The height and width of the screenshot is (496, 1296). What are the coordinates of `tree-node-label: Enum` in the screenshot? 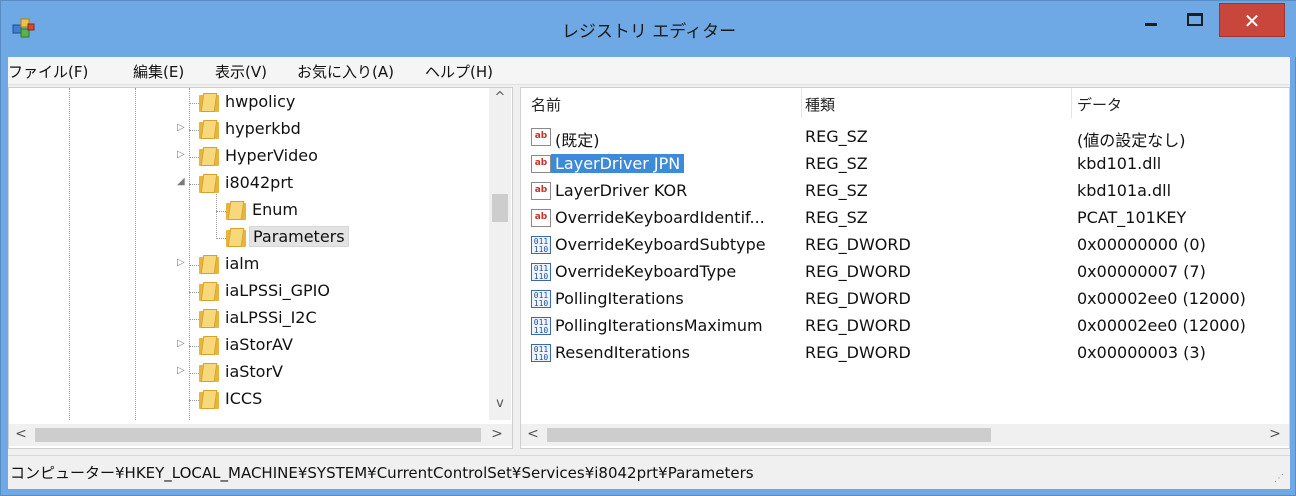 It's located at (275, 209).